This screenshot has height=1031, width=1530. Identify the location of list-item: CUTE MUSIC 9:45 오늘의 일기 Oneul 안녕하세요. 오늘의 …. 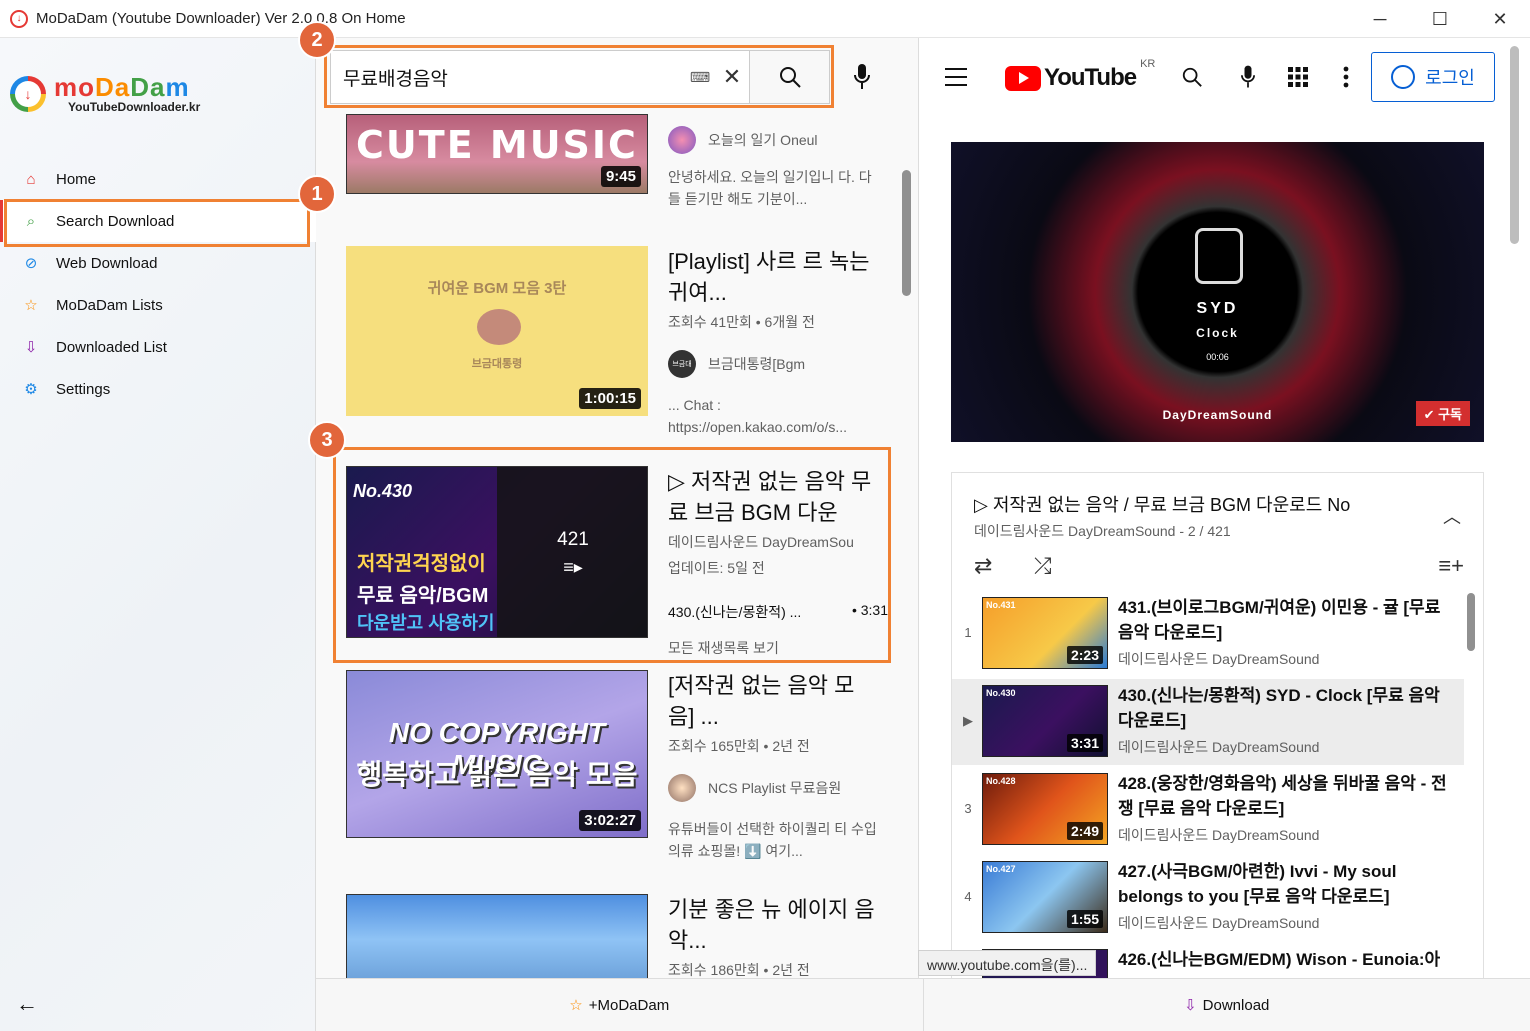
(616, 174).